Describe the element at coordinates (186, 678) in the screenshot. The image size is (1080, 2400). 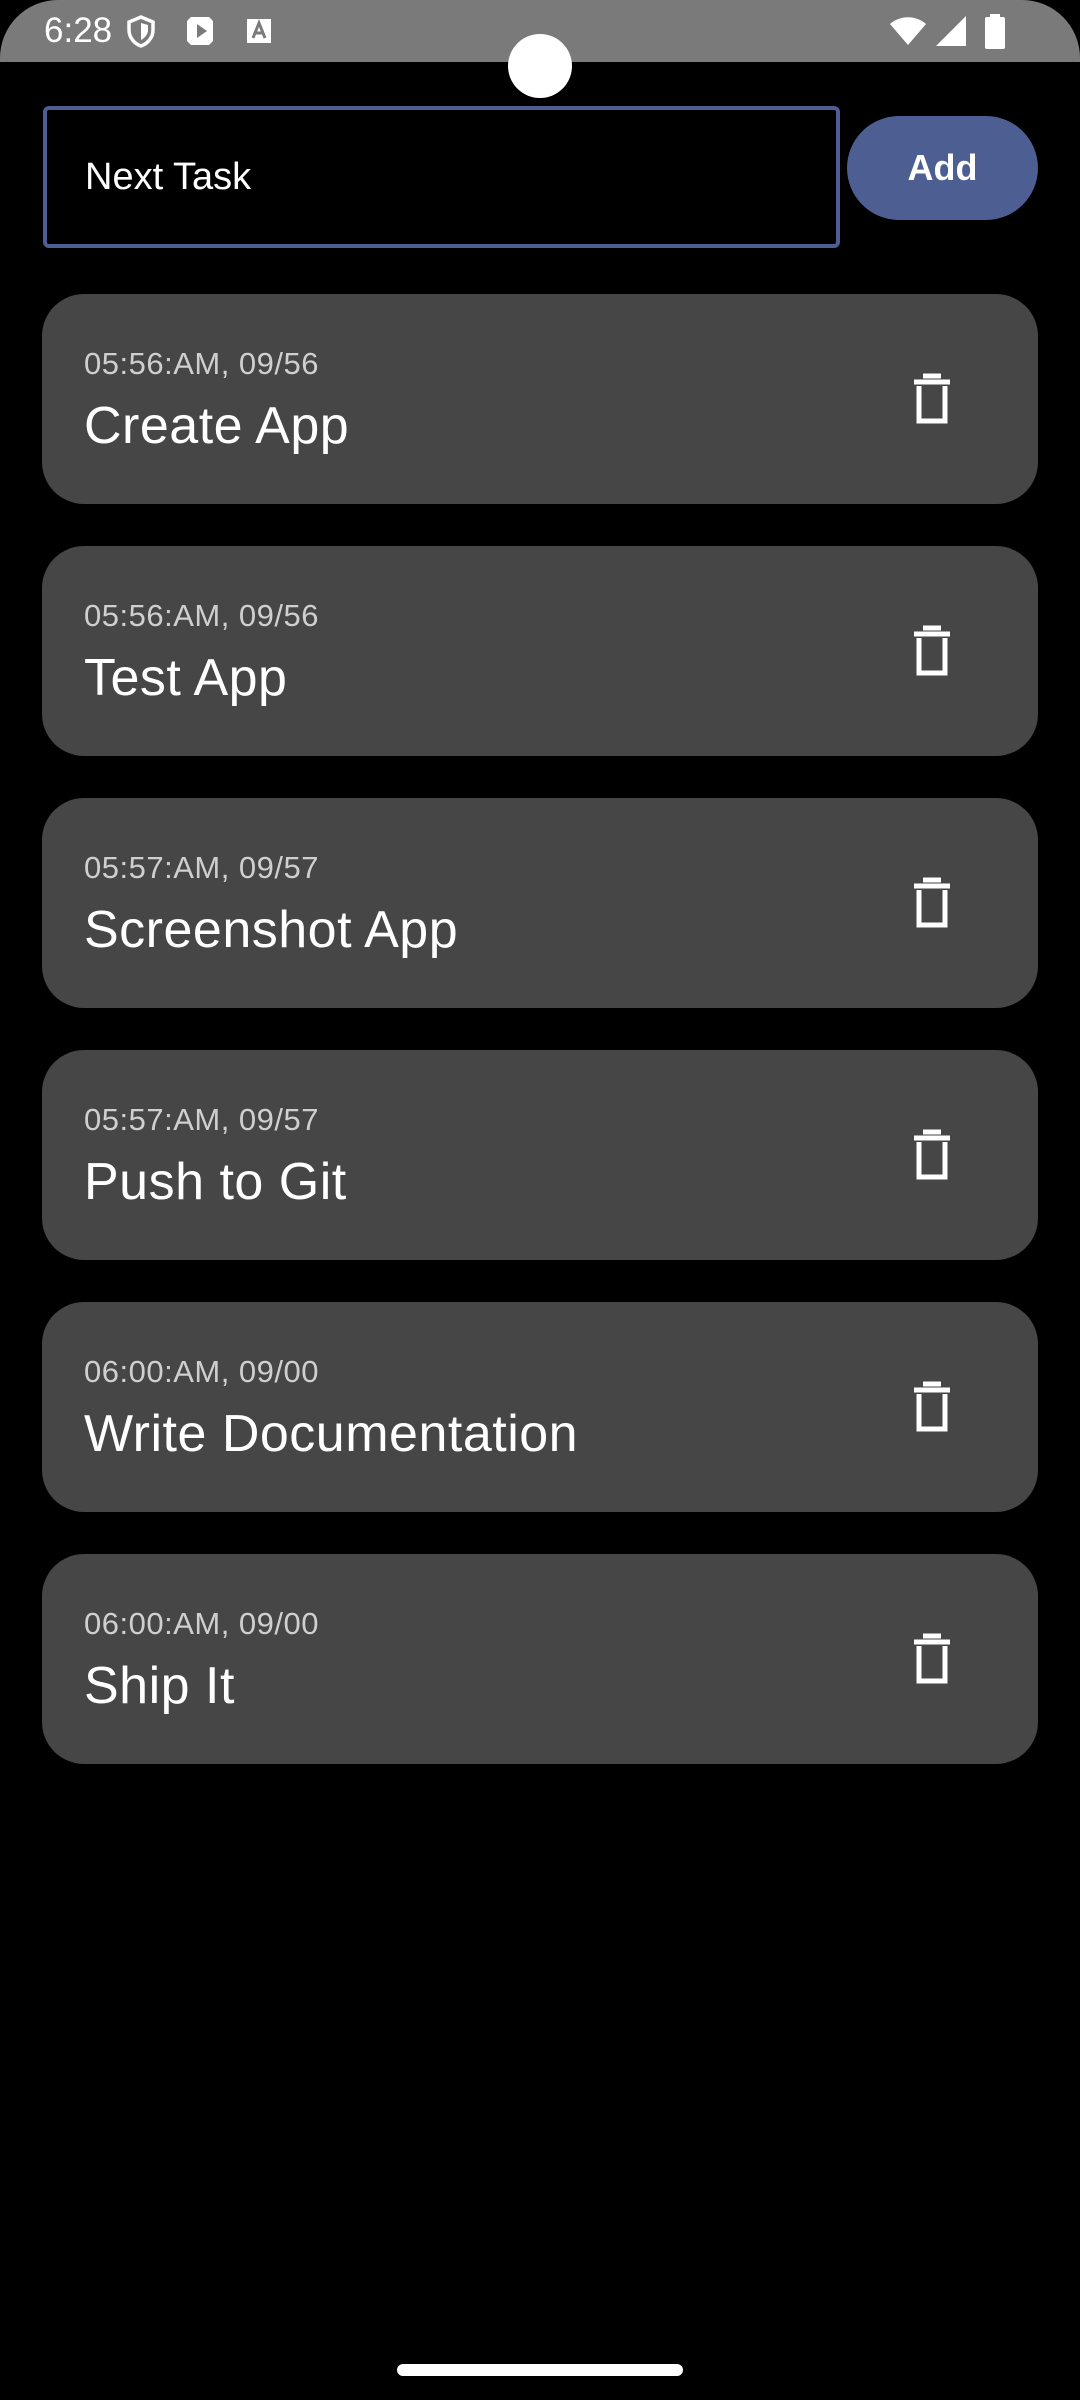
I see `task-title: Test App` at that location.